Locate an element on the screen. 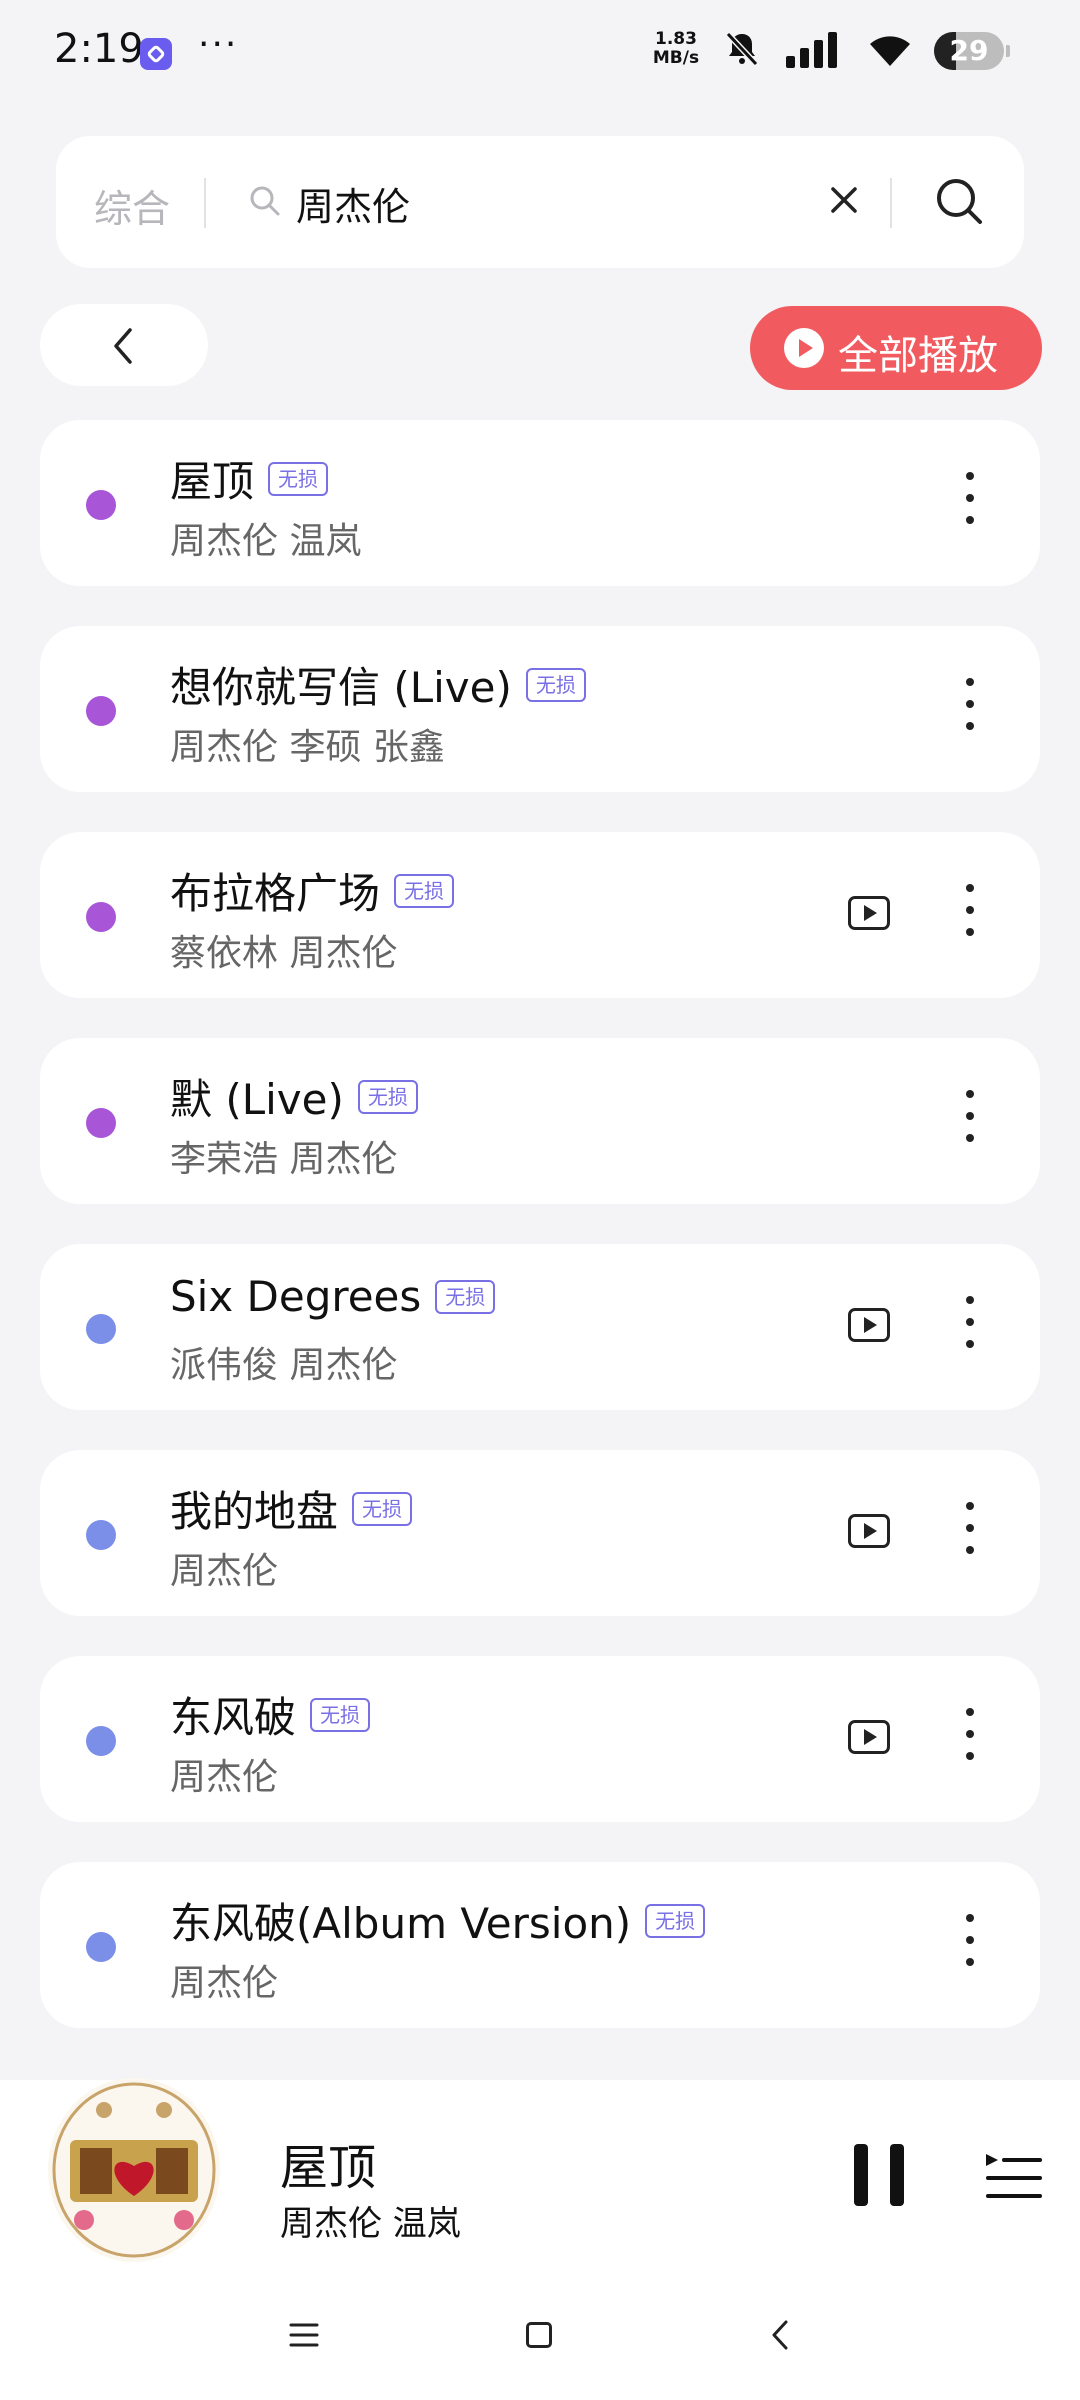  song-item: 想你就写信 (Live) 无损周杰伦 李硕 张鑫 is located at coordinates (540, 709).